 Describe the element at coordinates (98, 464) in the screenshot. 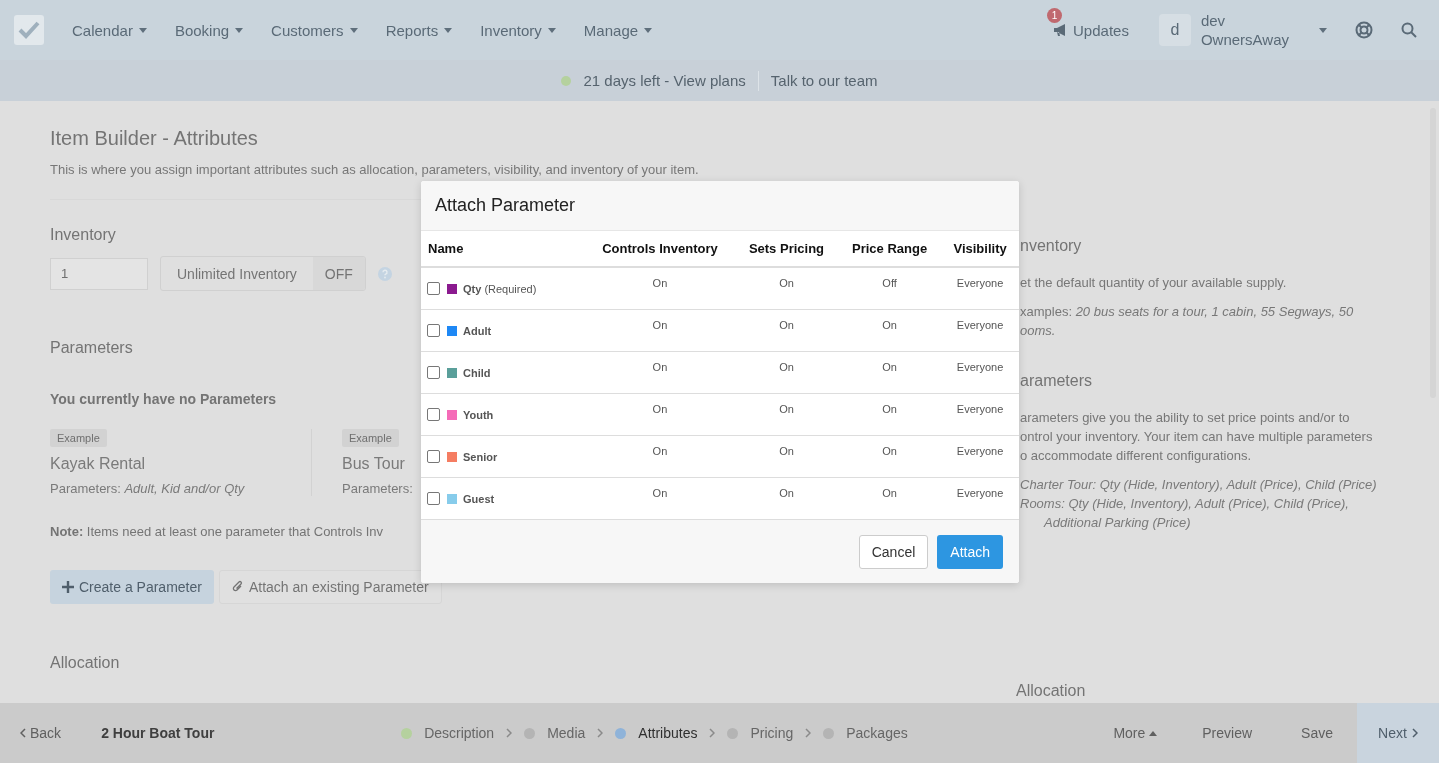

I see `example-title: Kayak Rental` at that location.